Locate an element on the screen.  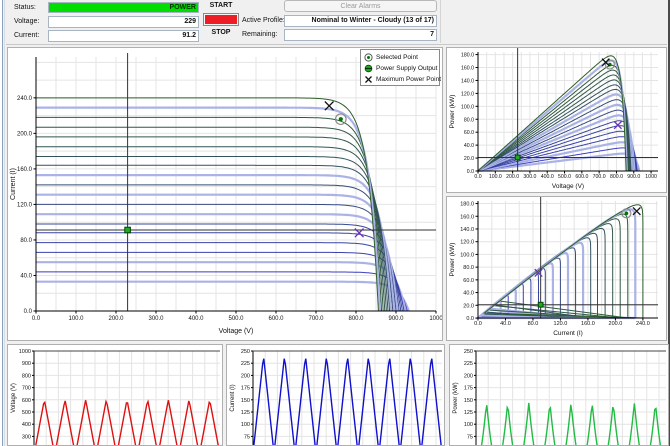
window-splitter-shadow is located at coordinates (4, 223).